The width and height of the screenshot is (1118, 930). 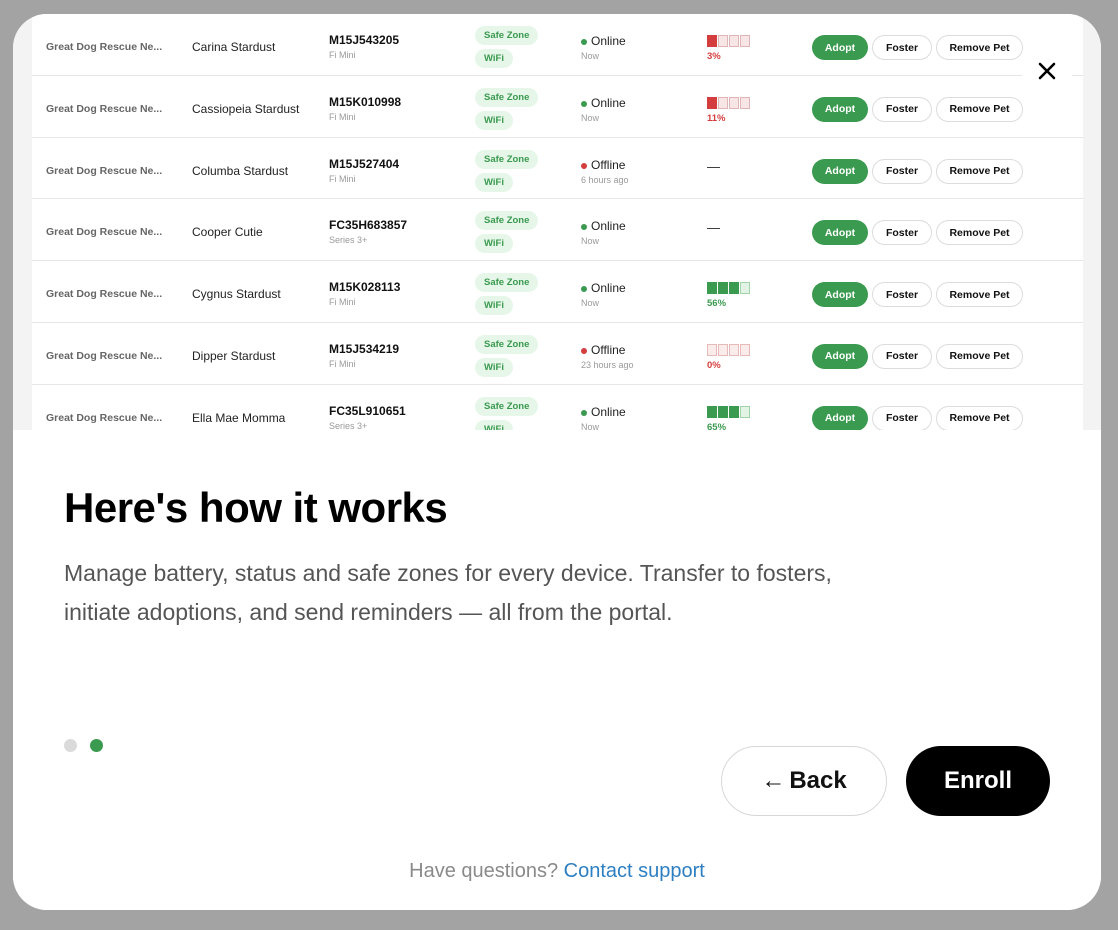 I want to click on contact-support-link: Contact support, so click(x=634, y=871).